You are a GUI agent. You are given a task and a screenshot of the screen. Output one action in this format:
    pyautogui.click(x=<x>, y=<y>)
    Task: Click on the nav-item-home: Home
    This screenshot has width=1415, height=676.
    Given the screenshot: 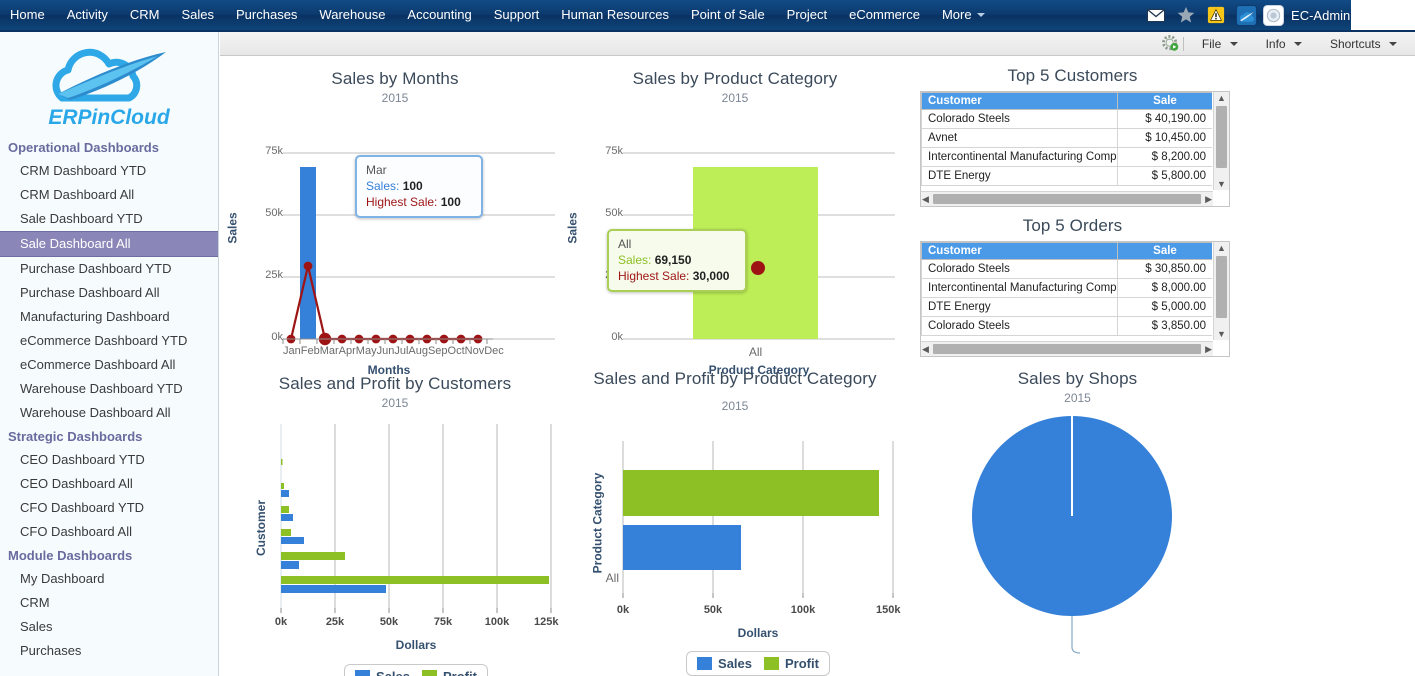 What is the action you would take?
    pyautogui.click(x=28, y=15)
    